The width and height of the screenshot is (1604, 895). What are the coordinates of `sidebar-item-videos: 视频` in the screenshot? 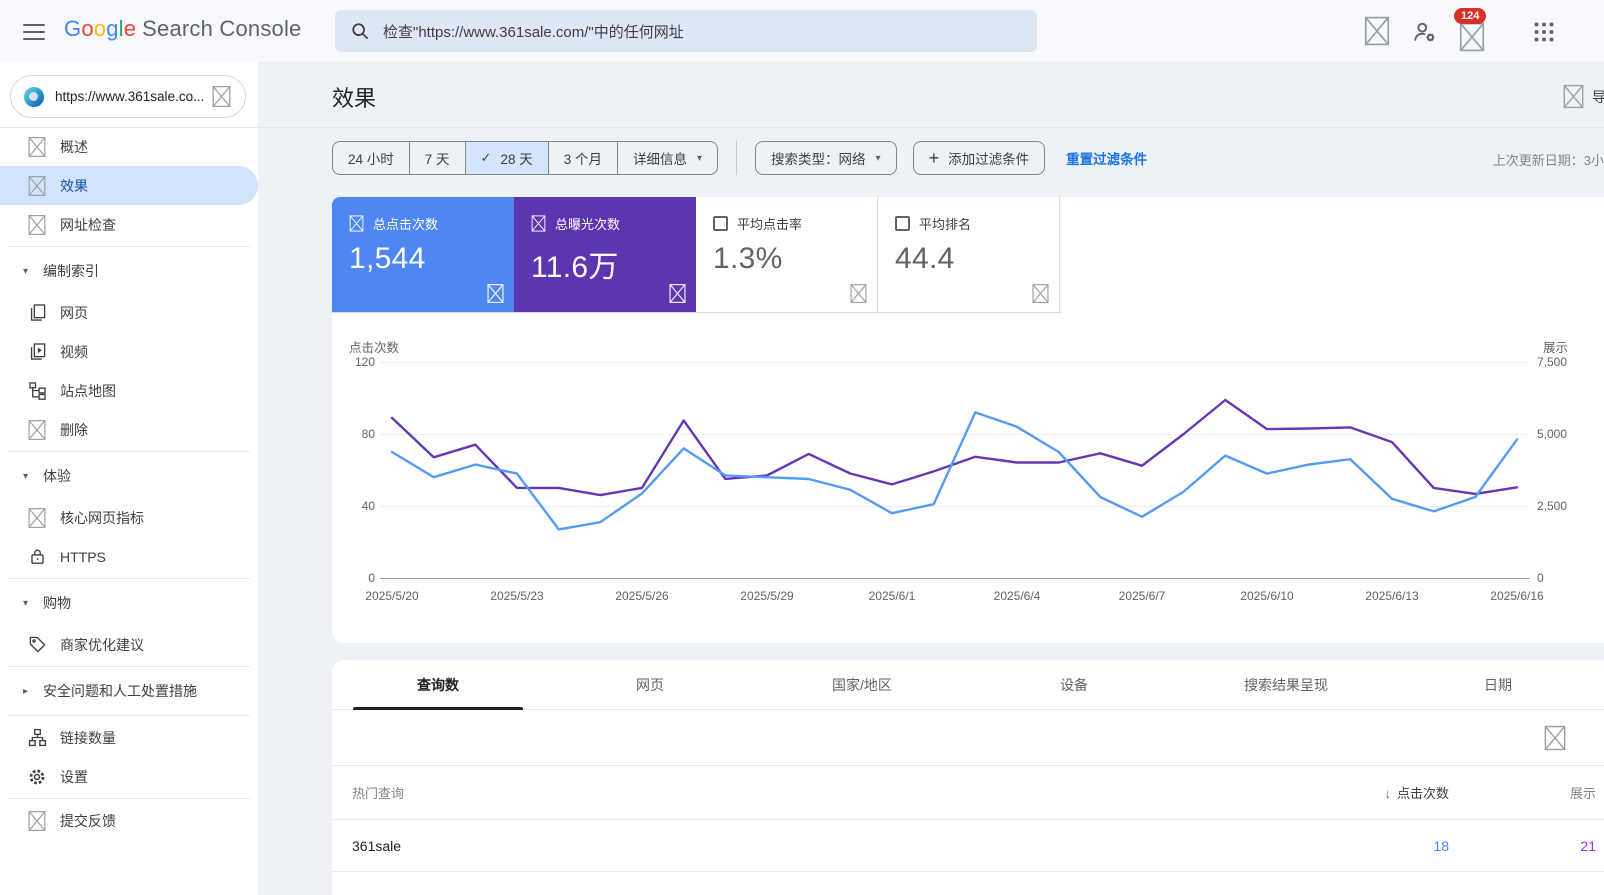 It's located at (129, 351).